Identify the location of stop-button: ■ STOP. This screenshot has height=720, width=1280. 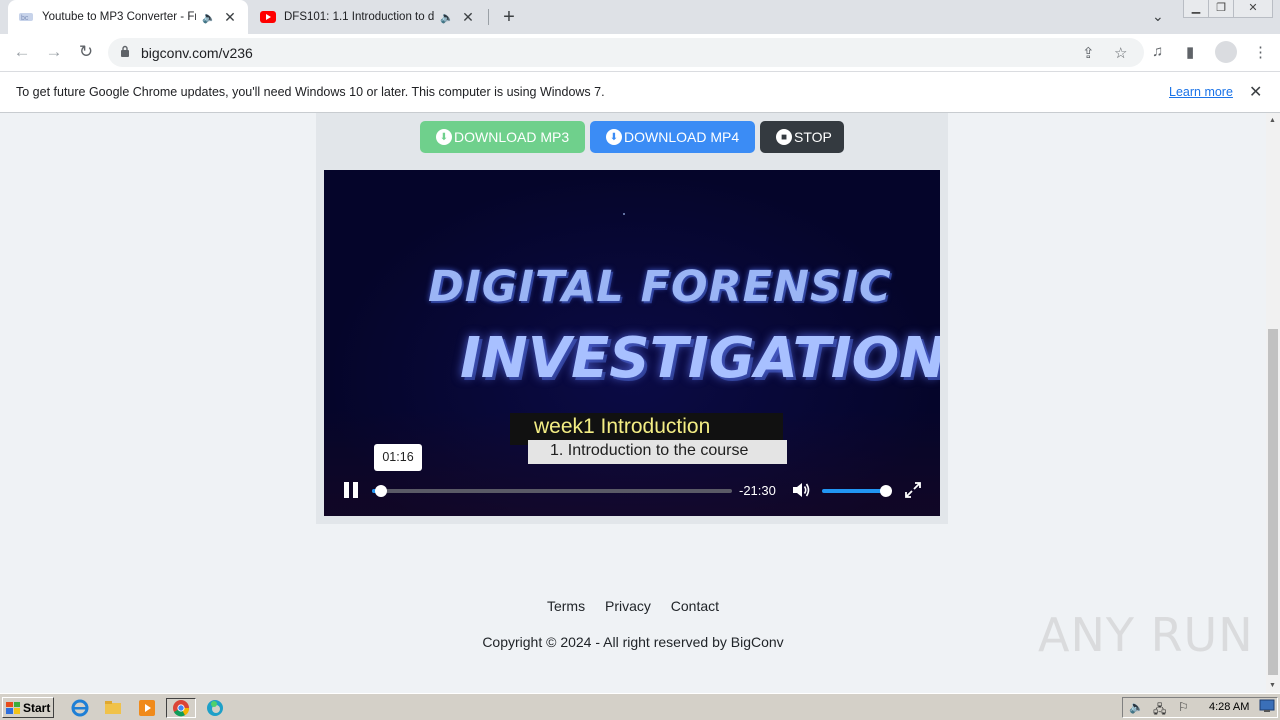
(802, 137).